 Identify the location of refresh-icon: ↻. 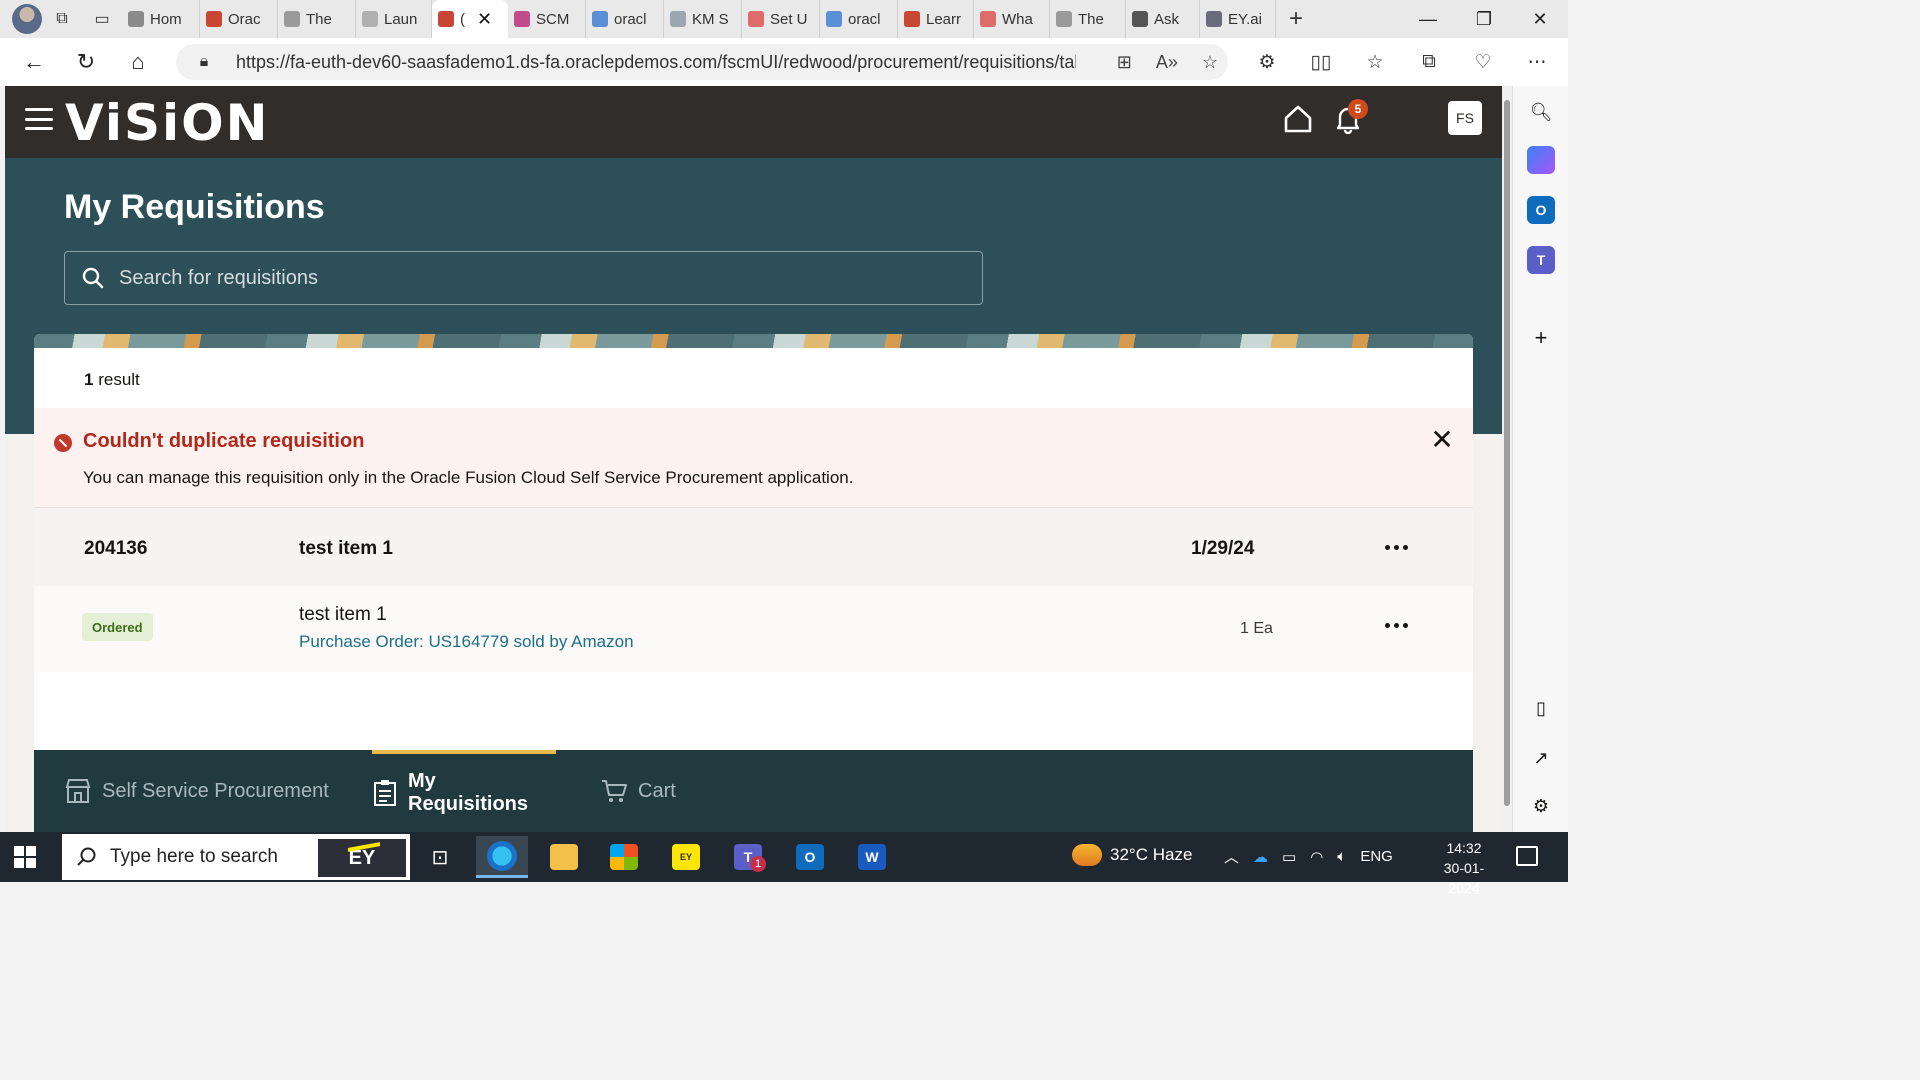
(86, 62).